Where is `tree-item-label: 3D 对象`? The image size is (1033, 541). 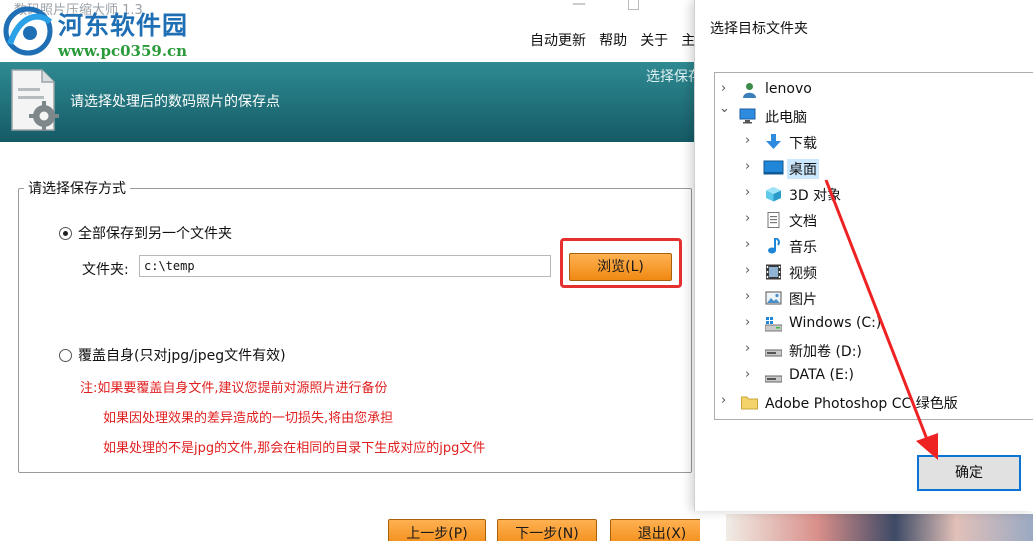
tree-item-label: 3D 对象 is located at coordinates (815, 196).